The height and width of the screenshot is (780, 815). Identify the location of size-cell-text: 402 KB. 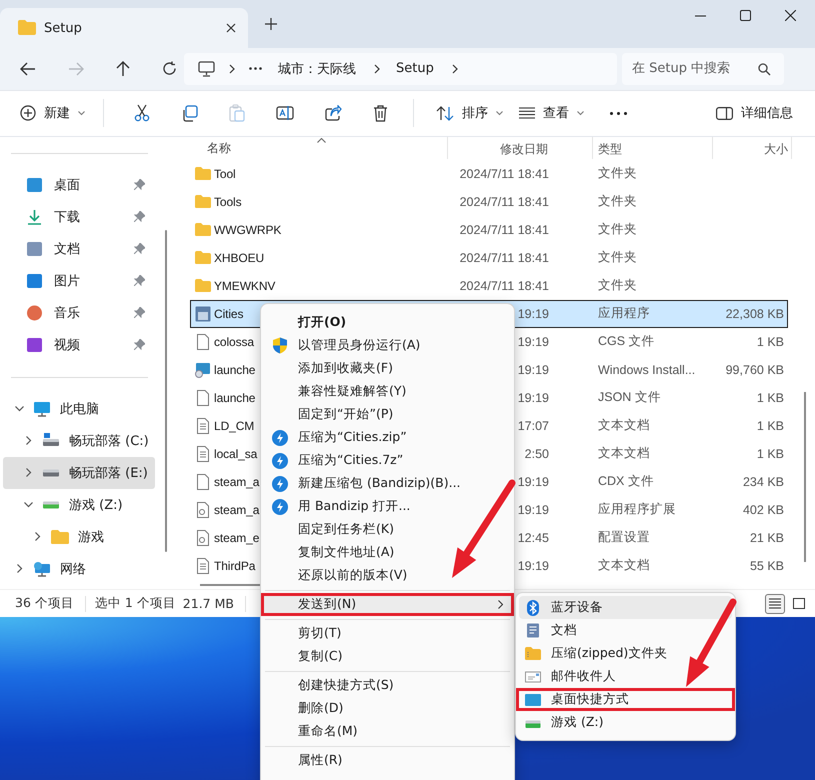
(763, 509).